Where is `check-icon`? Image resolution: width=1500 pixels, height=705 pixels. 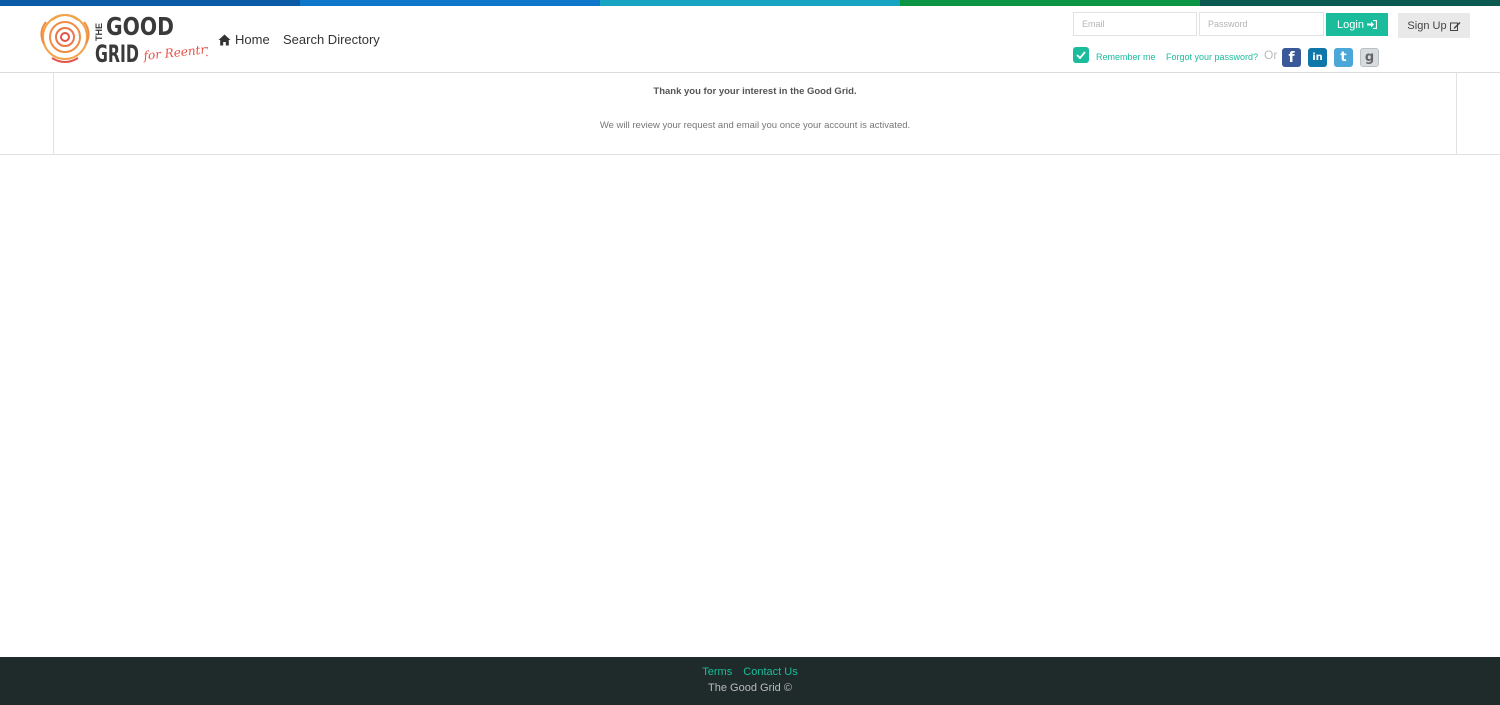 check-icon is located at coordinates (1081, 55).